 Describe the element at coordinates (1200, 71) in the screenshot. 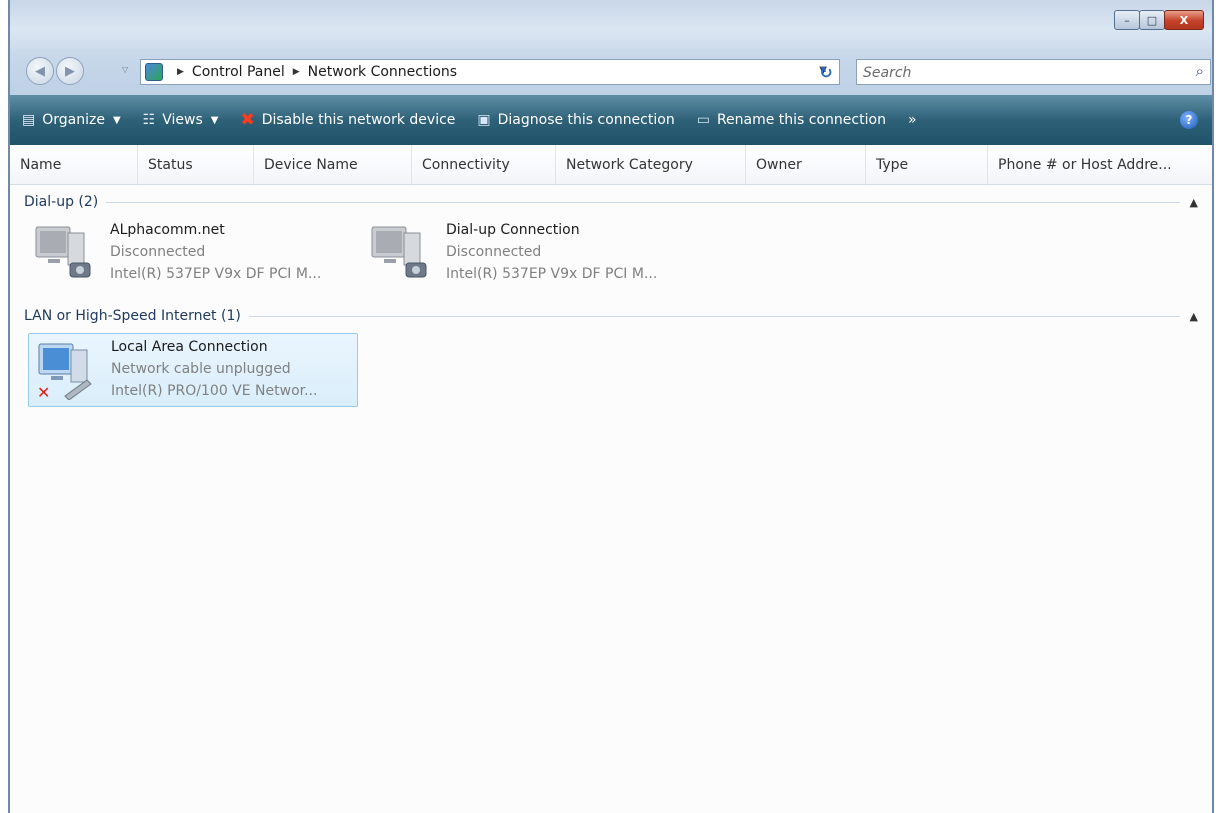

I see `search-icon: ⌕` at that location.